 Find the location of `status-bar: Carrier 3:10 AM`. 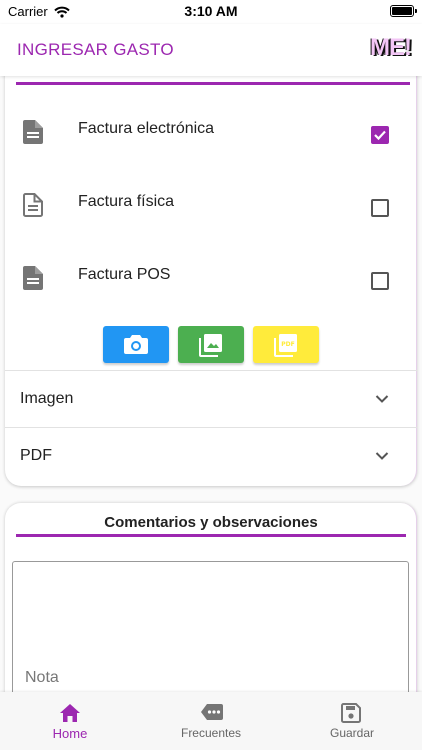

status-bar: Carrier 3:10 AM is located at coordinates (211, 12).